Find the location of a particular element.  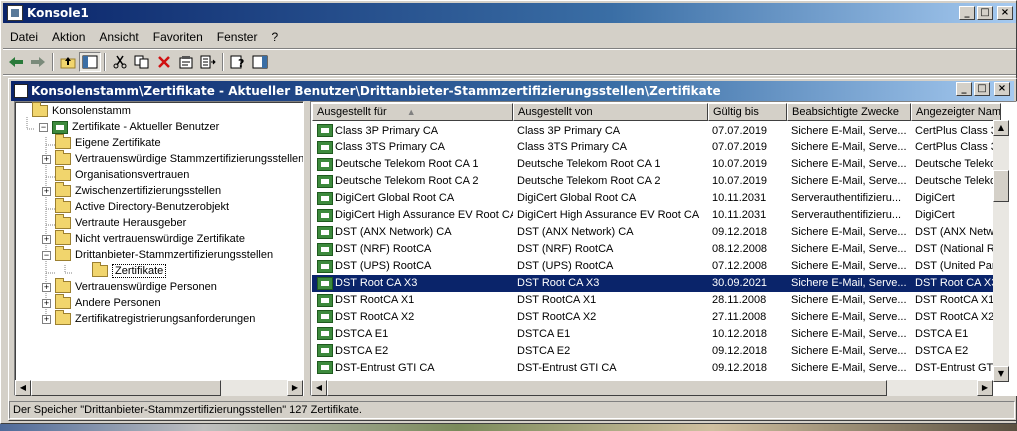

tree-item: + Zwischenzertifizierungsstellen is located at coordinates (131, 190).